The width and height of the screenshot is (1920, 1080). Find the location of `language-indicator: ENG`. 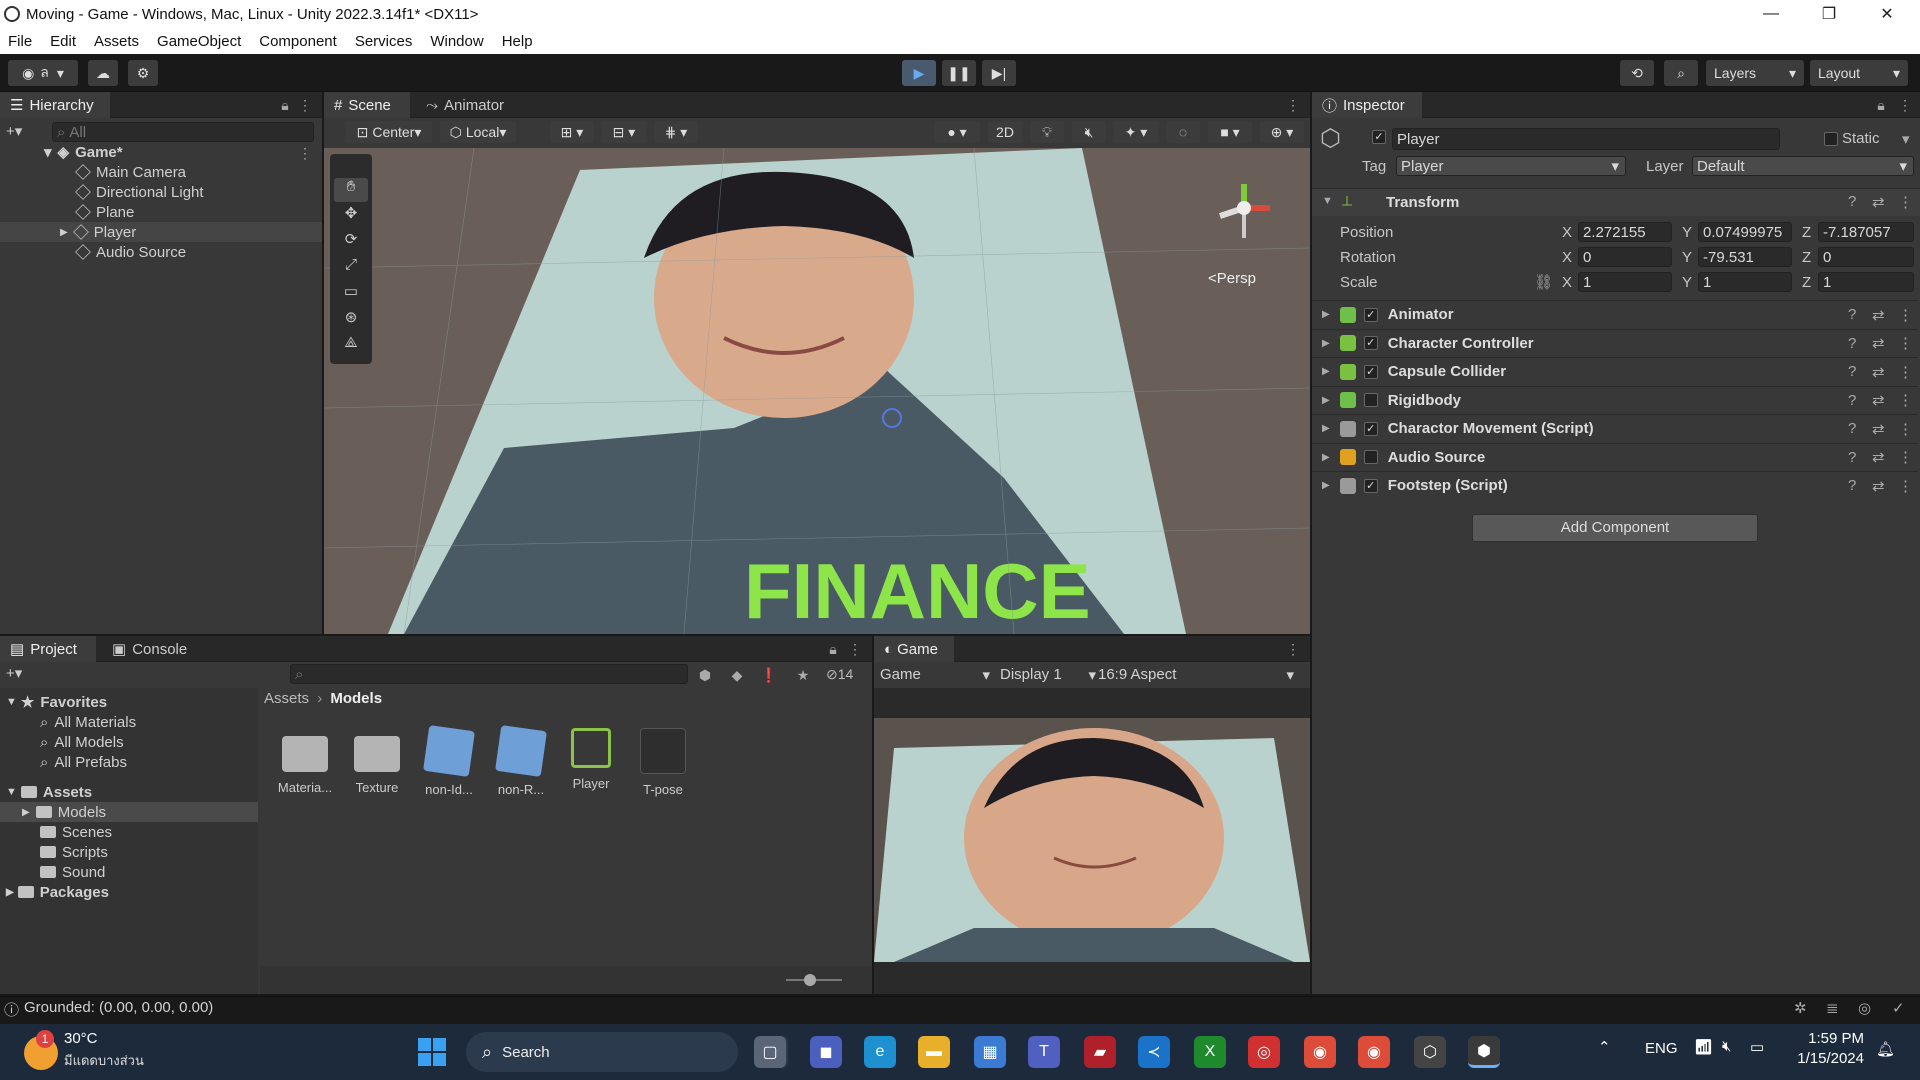

language-indicator: ENG is located at coordinates (1661, 1048).